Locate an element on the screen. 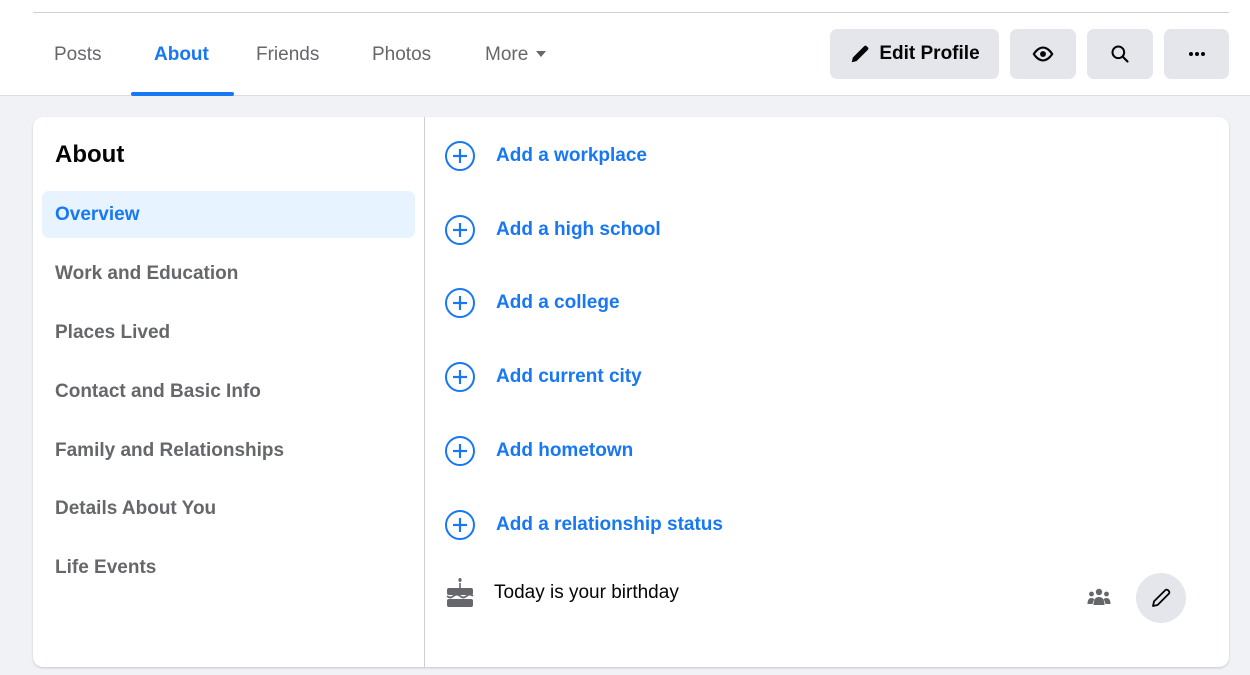 The height and width of the screenshot is (675, 1250). tab-friends: Friends is located at coordinates (287, 56).